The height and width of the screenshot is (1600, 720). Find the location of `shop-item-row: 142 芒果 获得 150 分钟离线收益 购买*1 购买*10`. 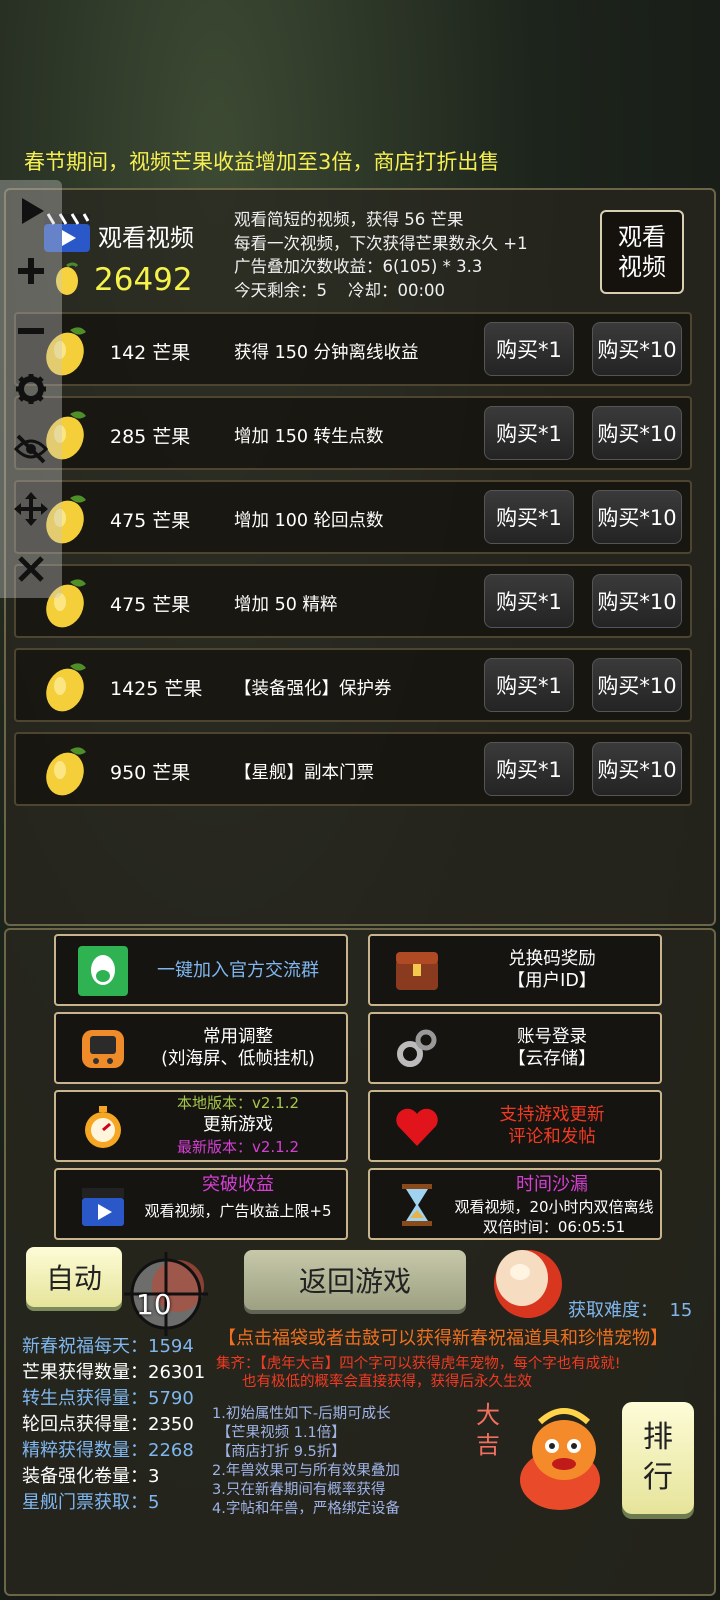

shop-item-row: 142 芒果 获得 150 分钟离线收益 购买*1 购买*10 is located at coordinates (353, 349).